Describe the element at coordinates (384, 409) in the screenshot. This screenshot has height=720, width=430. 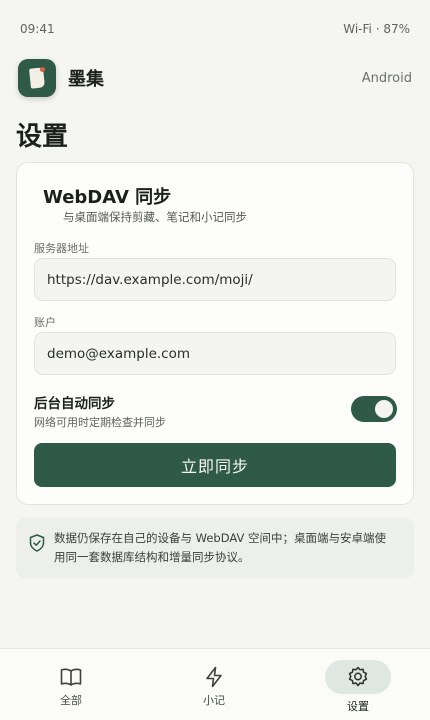
I see `toggle-knob` at that location.